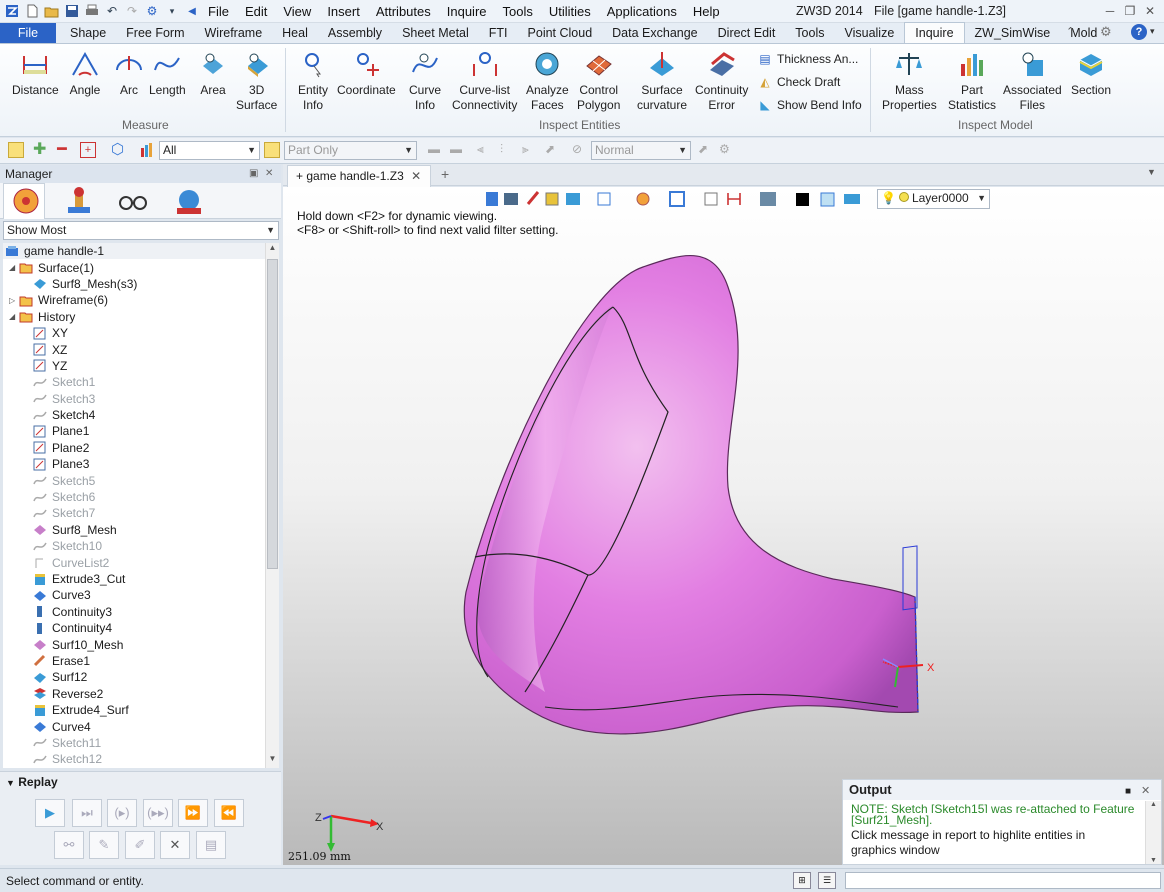 The width and height of the screenshot is (1164, 892). Describe the element at coordinates (234, 33) in the screenshot. I see `tab-wireframe: Wireframe` at that location.